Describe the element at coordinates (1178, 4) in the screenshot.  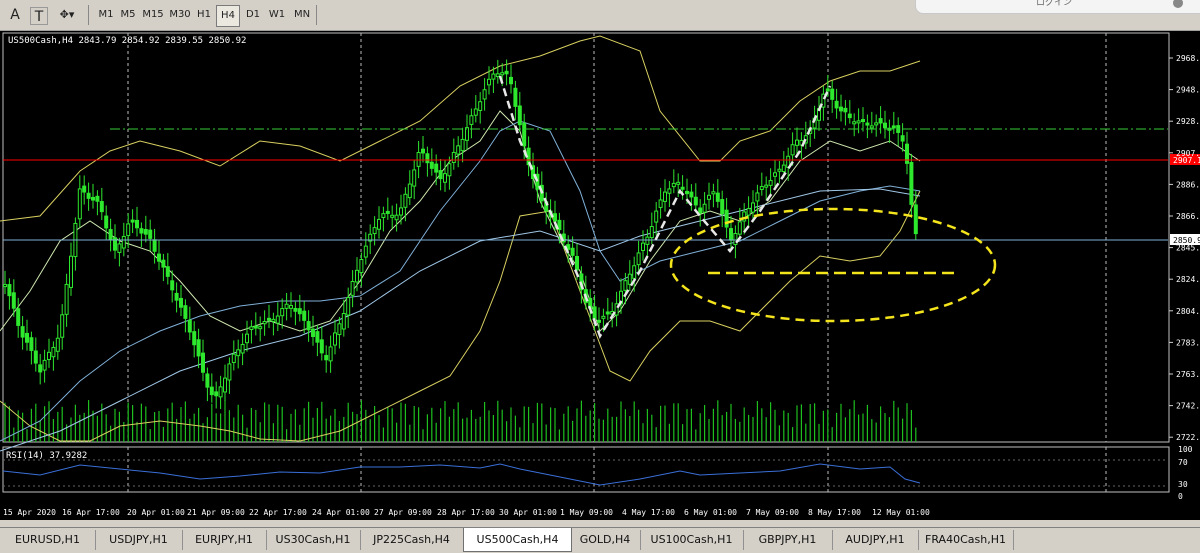
I see `popup-close-icon` at that location.